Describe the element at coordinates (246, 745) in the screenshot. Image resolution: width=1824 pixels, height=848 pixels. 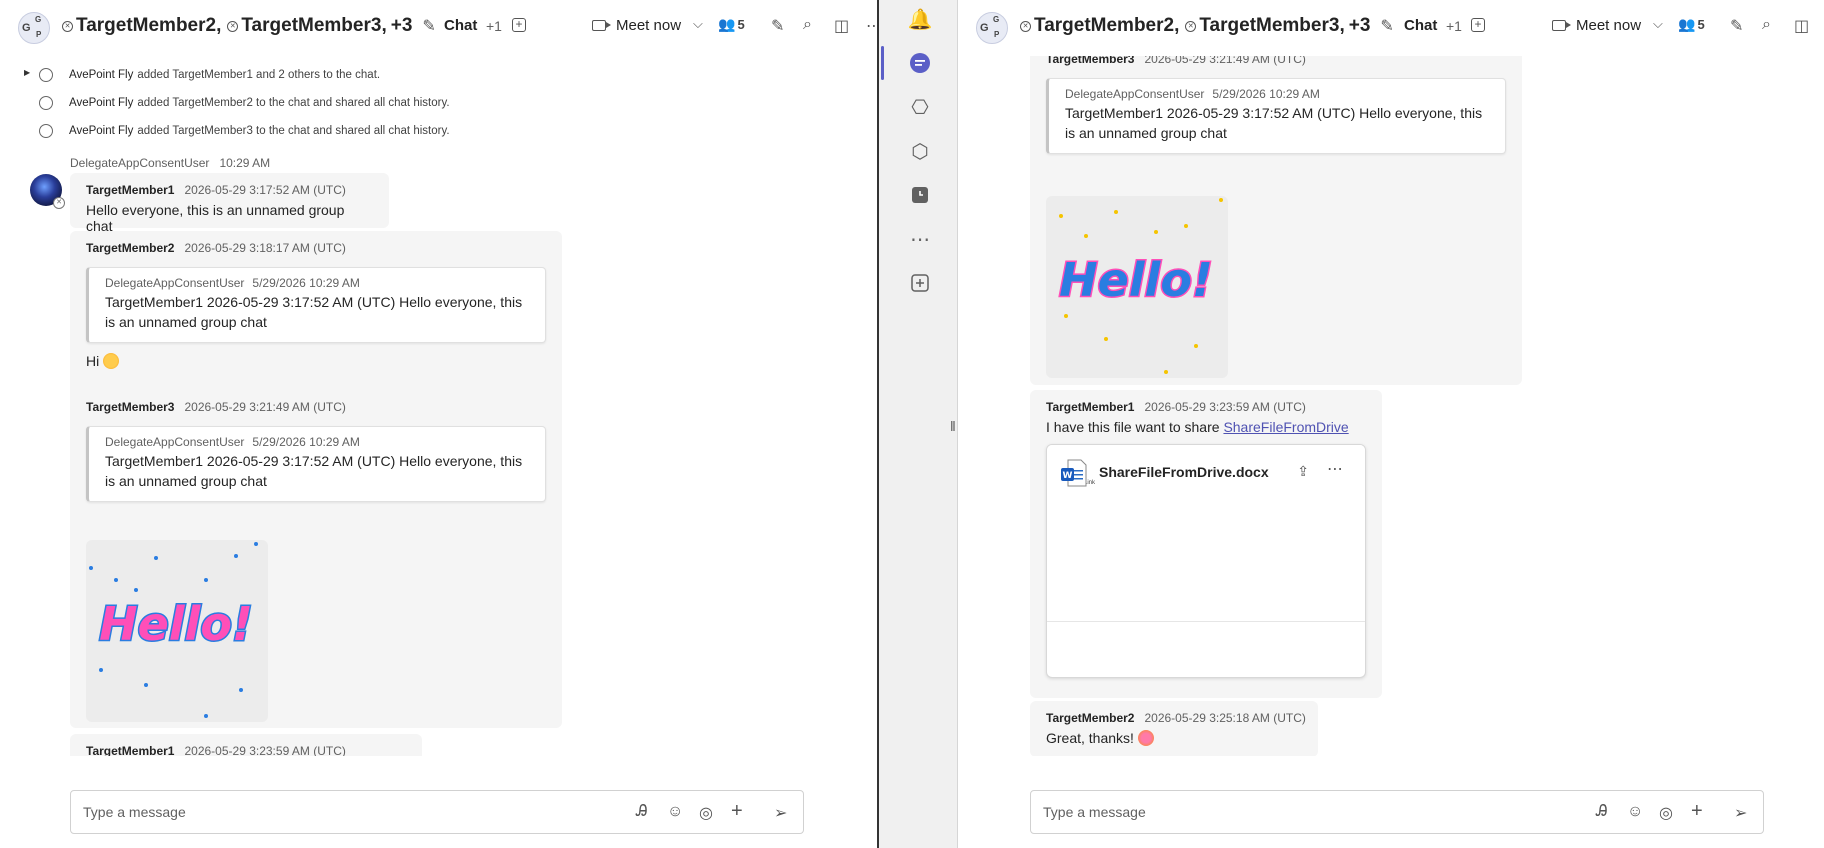
I see `message-bubble: TargetMember1 2026-05-29 3:23:59 AM (UTC)` at that location.